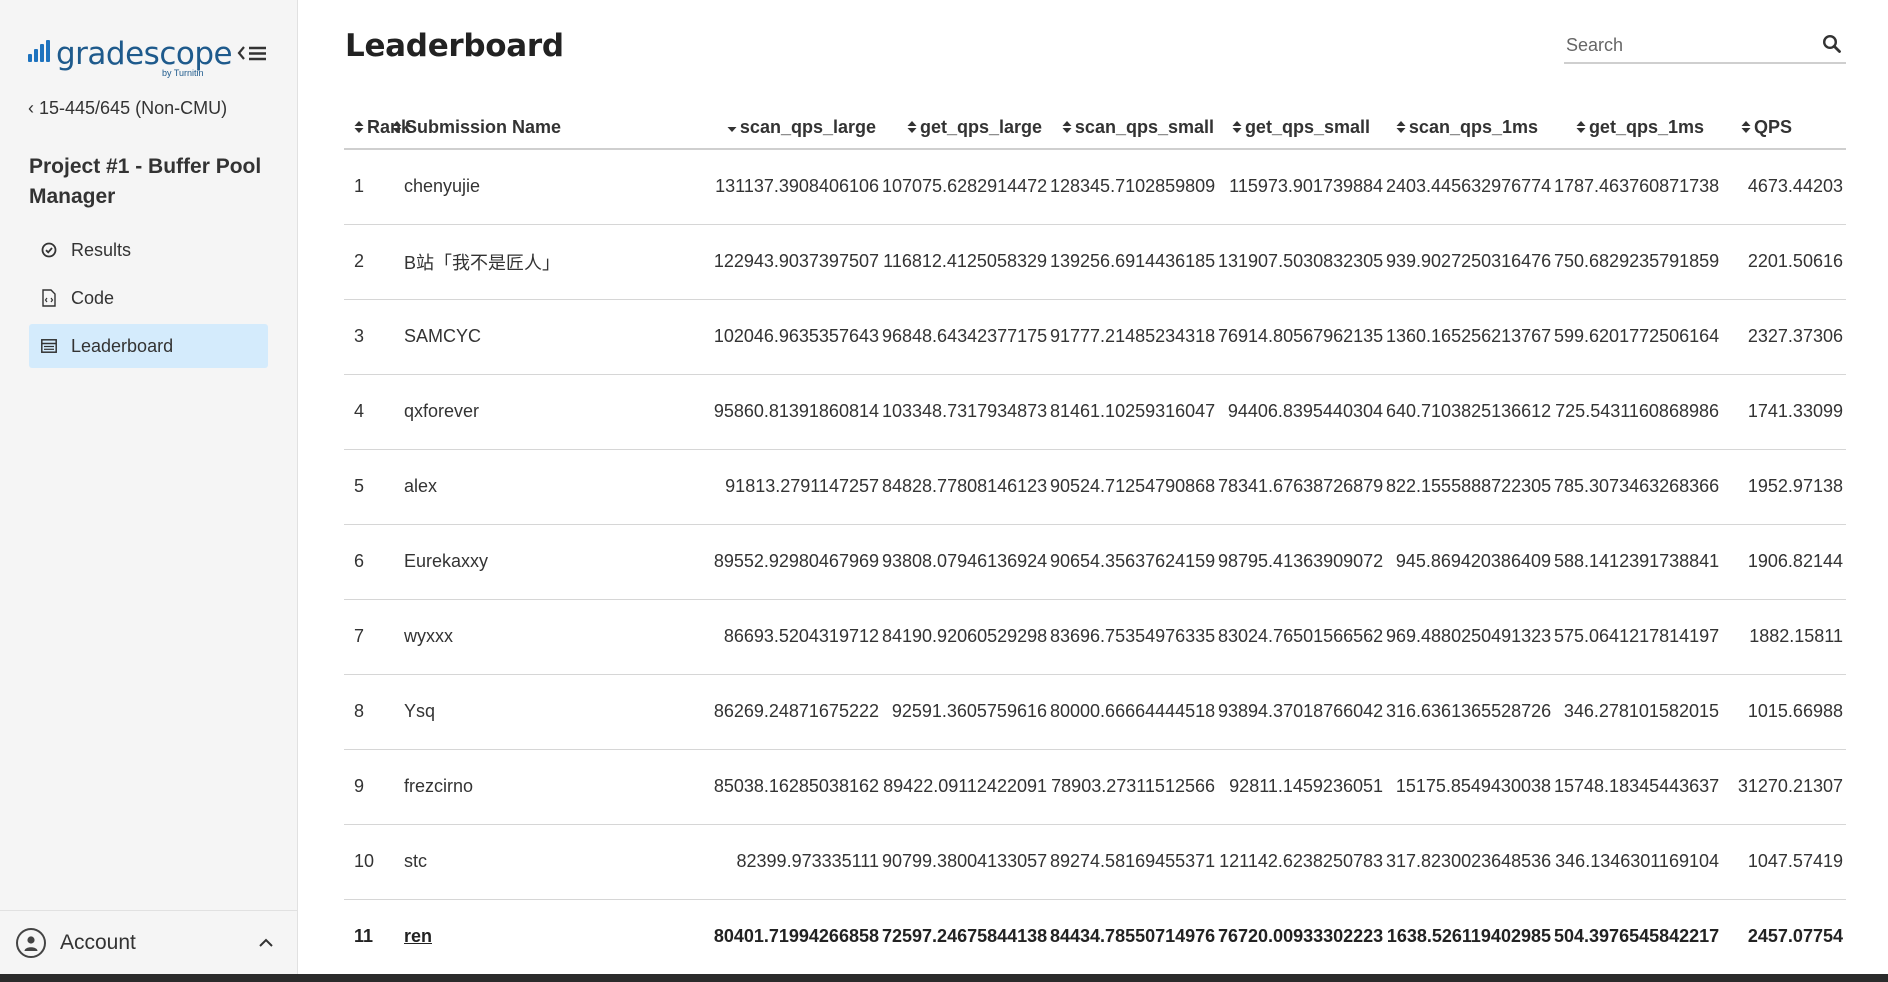  Describe the element at coordinates (133, 108) in the screenshot. I see `course-link-label: 15-445/645 (Non-CMU)` at that location.